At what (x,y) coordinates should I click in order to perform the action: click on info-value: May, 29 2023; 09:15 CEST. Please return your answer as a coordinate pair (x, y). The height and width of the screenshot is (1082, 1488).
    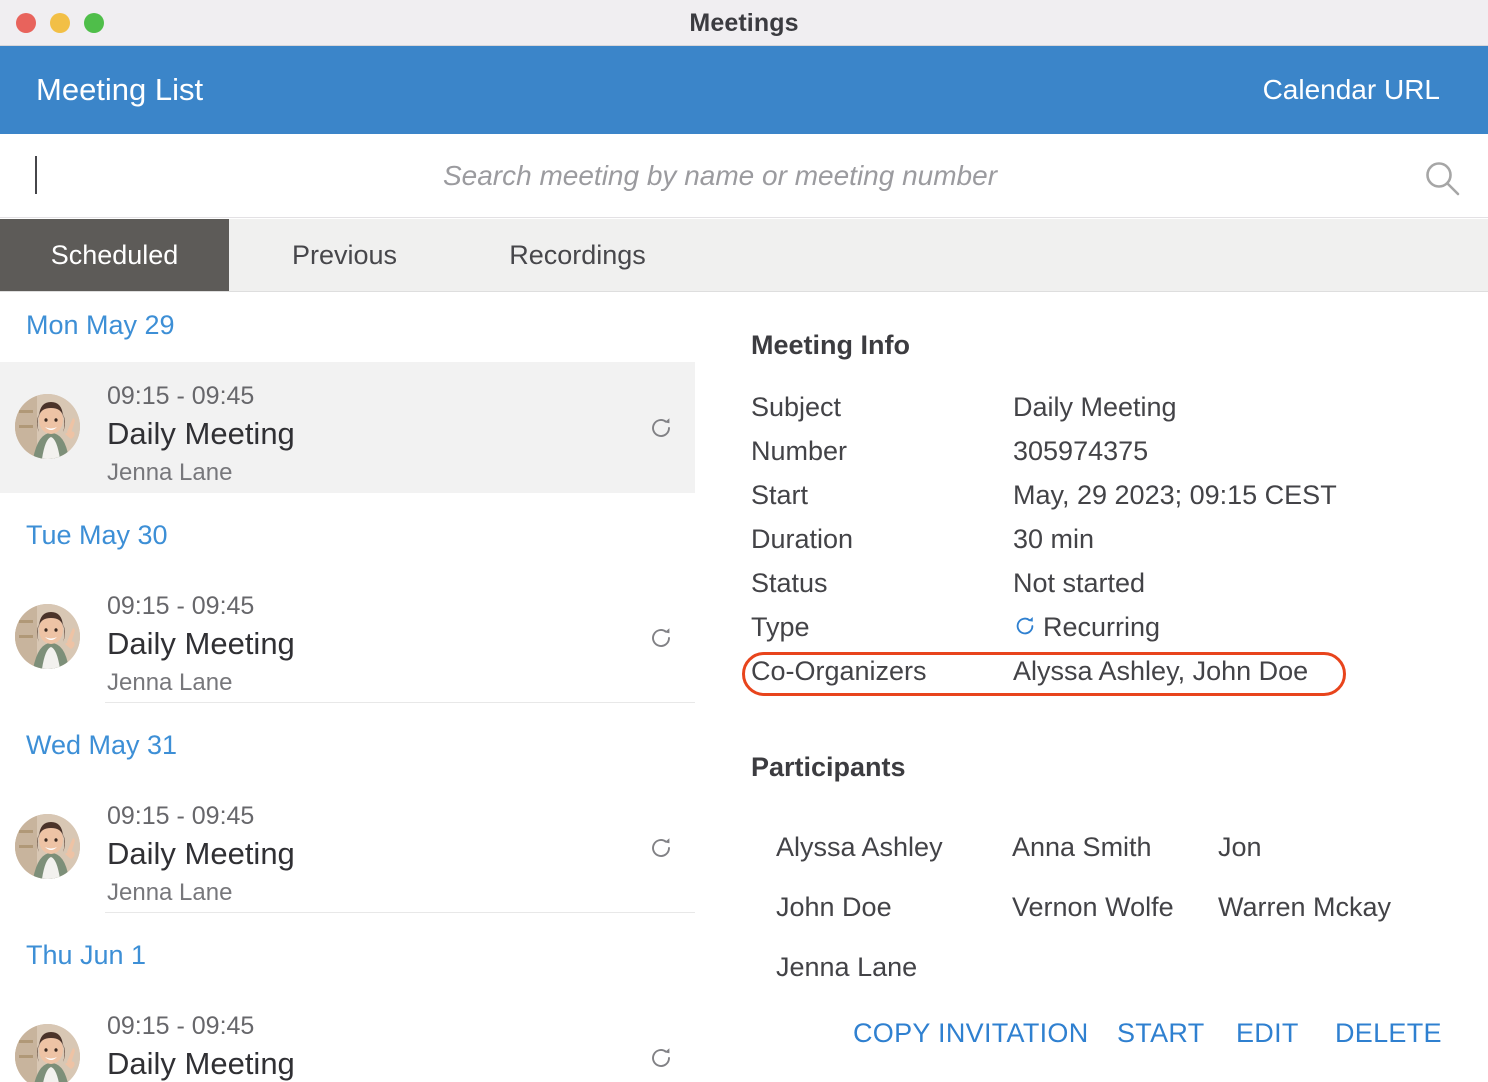
    Looking at the image, I should click on (1175, 495).